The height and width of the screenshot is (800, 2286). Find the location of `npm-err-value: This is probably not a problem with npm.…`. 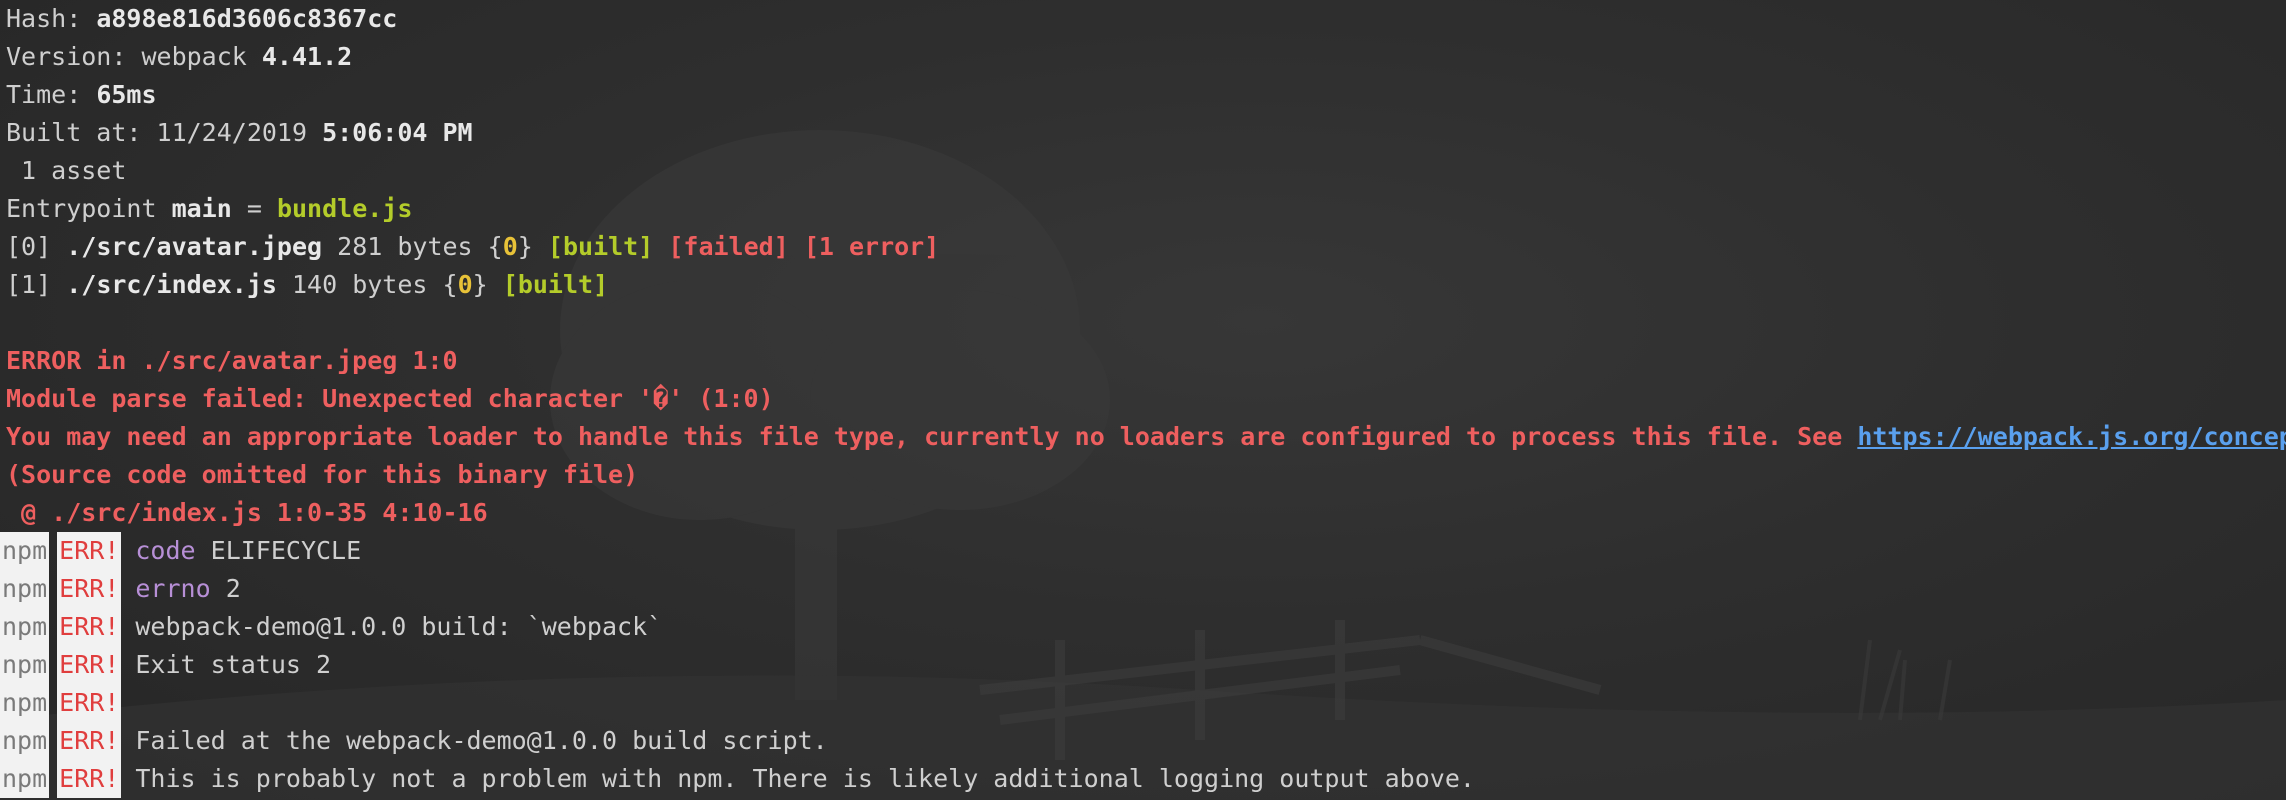

npm-err-value: This is probably not a problem with npm.… is located at coordinates (805, 778).